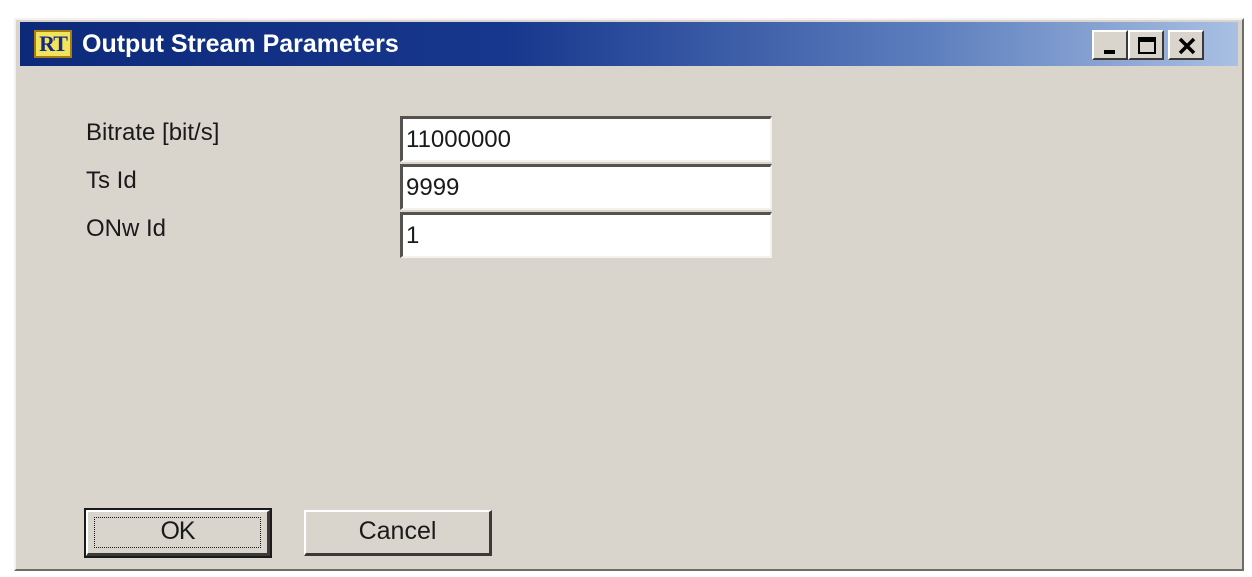  I want to click on ok-button: OK, so click(178, 533).